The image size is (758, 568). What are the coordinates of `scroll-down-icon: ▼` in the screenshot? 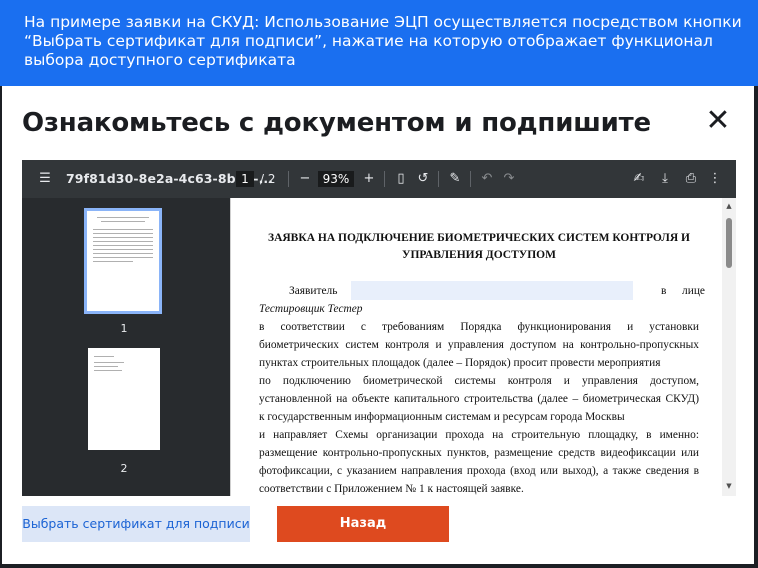 It's located at (729, 486).